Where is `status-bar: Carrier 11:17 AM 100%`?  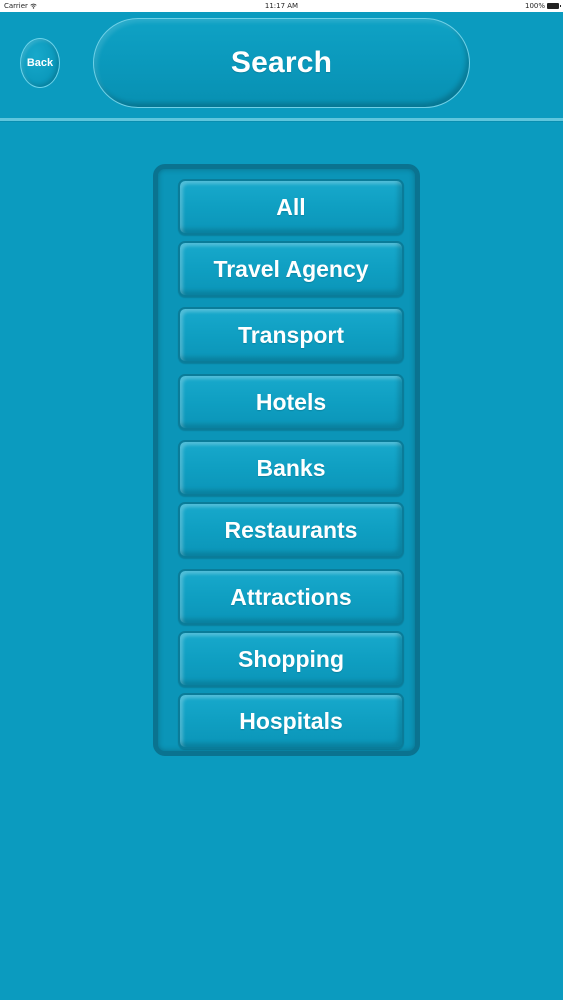 status-bar: Carrier 11:17 AM 100% is located at coordinates (281, 6).